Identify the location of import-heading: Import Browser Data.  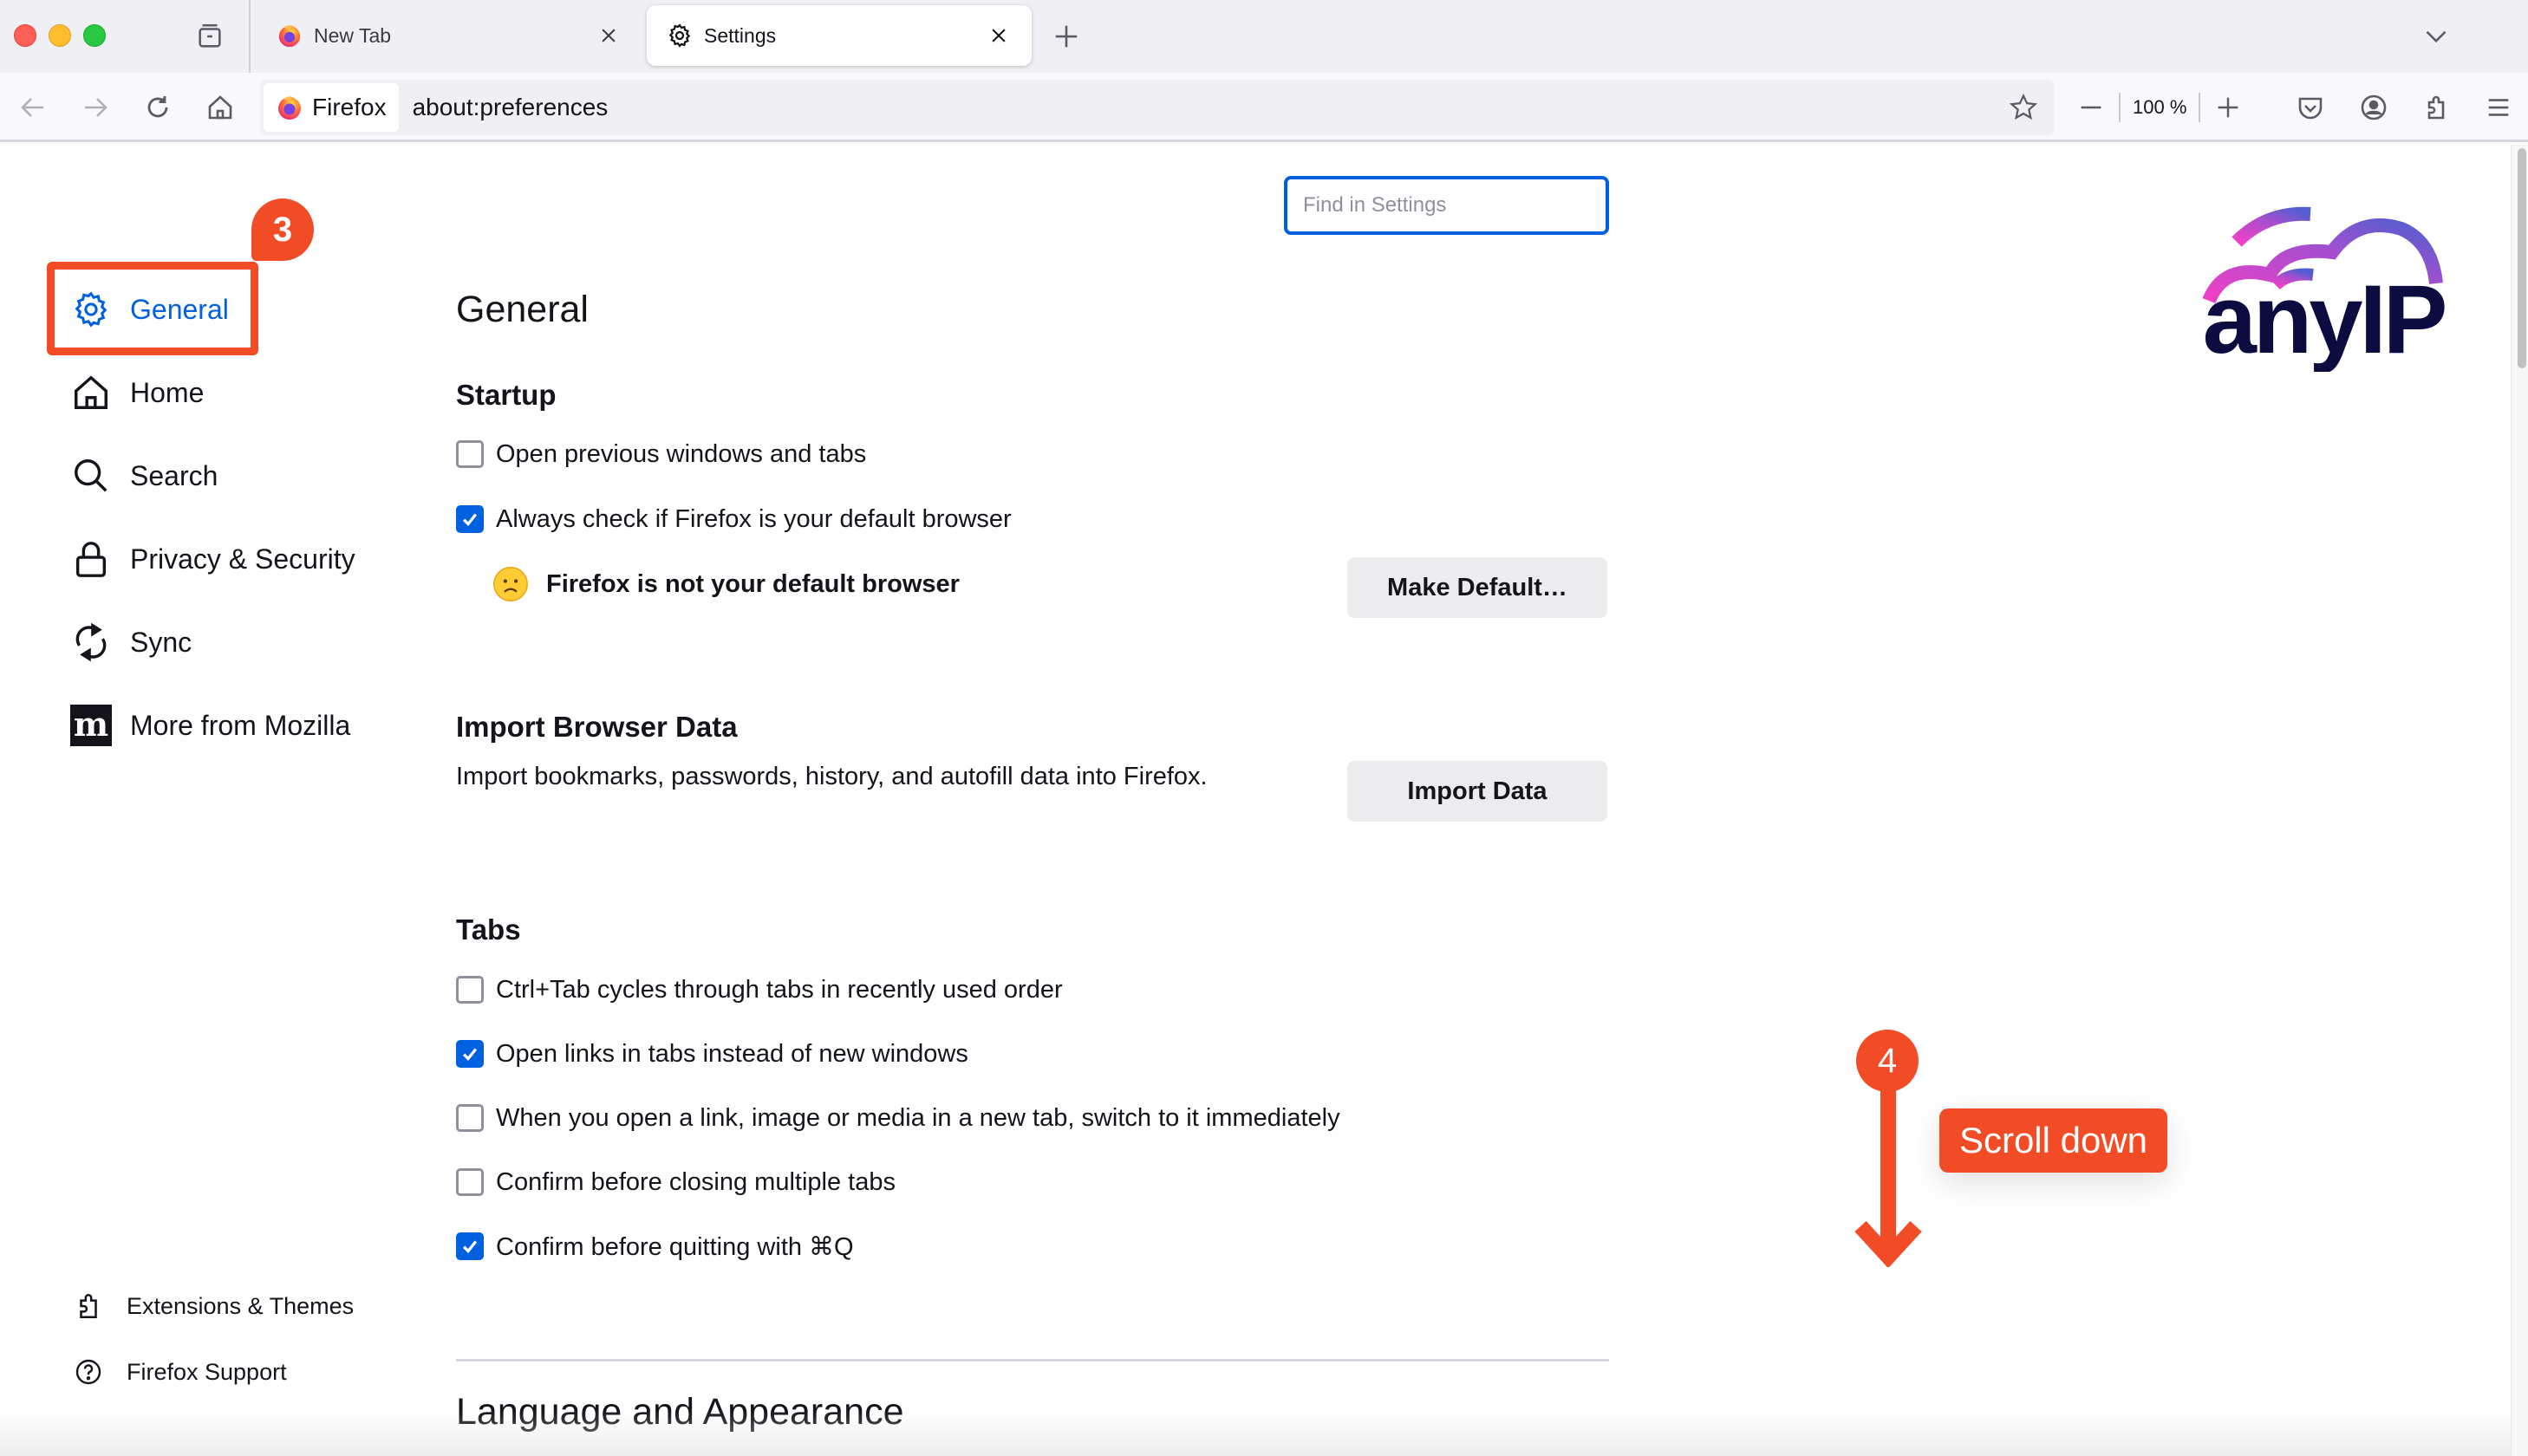
(597, 727).